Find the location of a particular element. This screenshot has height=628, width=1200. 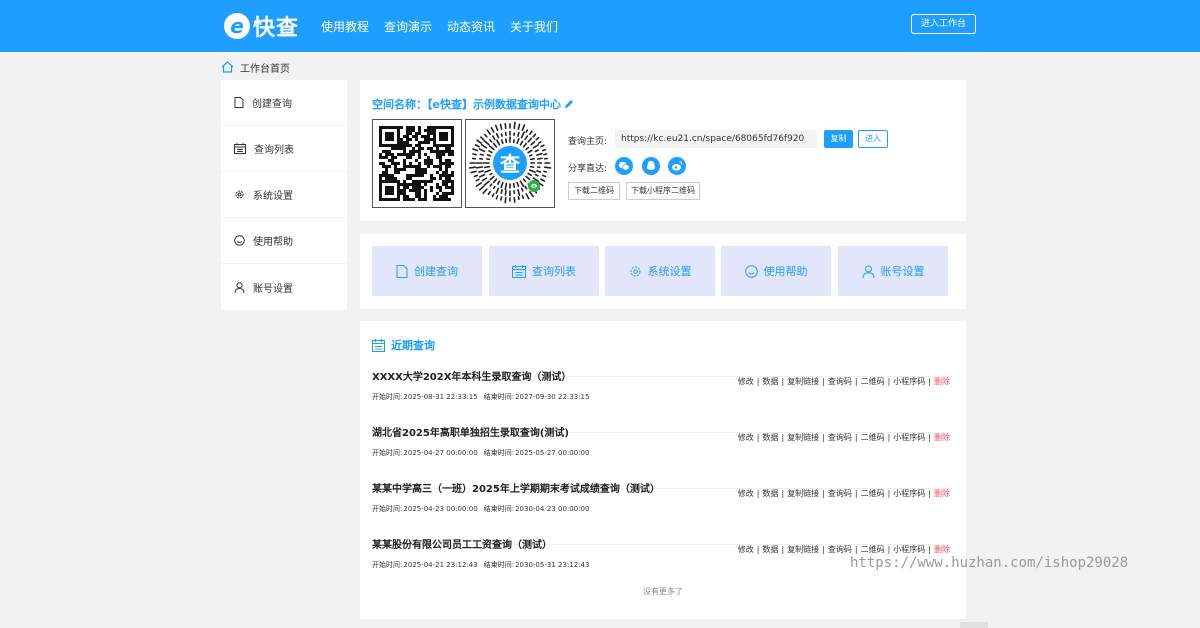

query-title: 某某股份有限公司员工工资查询（测试） is located at coordinates (462, 543).